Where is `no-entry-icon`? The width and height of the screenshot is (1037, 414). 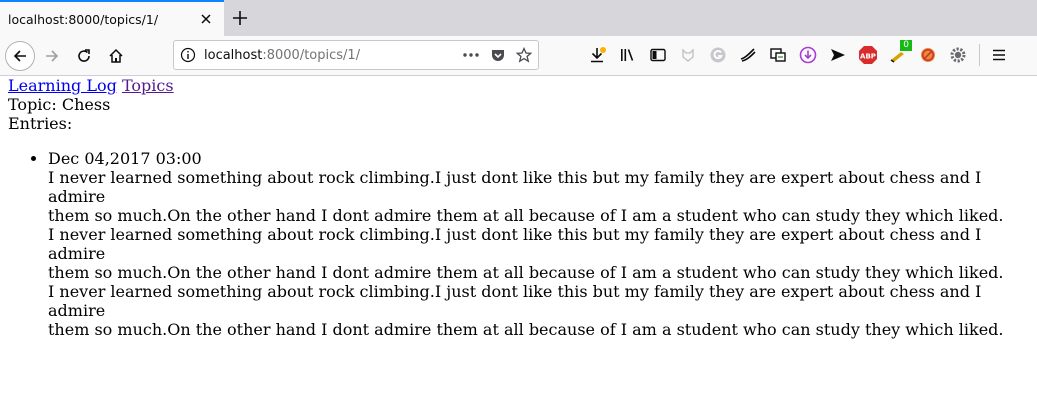
no-entry-icon is located at coordinates (928, 55).